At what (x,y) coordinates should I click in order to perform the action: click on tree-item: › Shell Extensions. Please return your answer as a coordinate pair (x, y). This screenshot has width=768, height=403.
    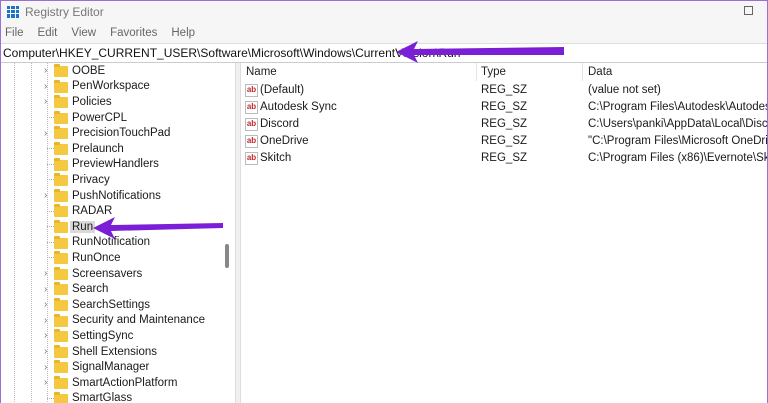
    Looking at the image, I should click on (111, 352).